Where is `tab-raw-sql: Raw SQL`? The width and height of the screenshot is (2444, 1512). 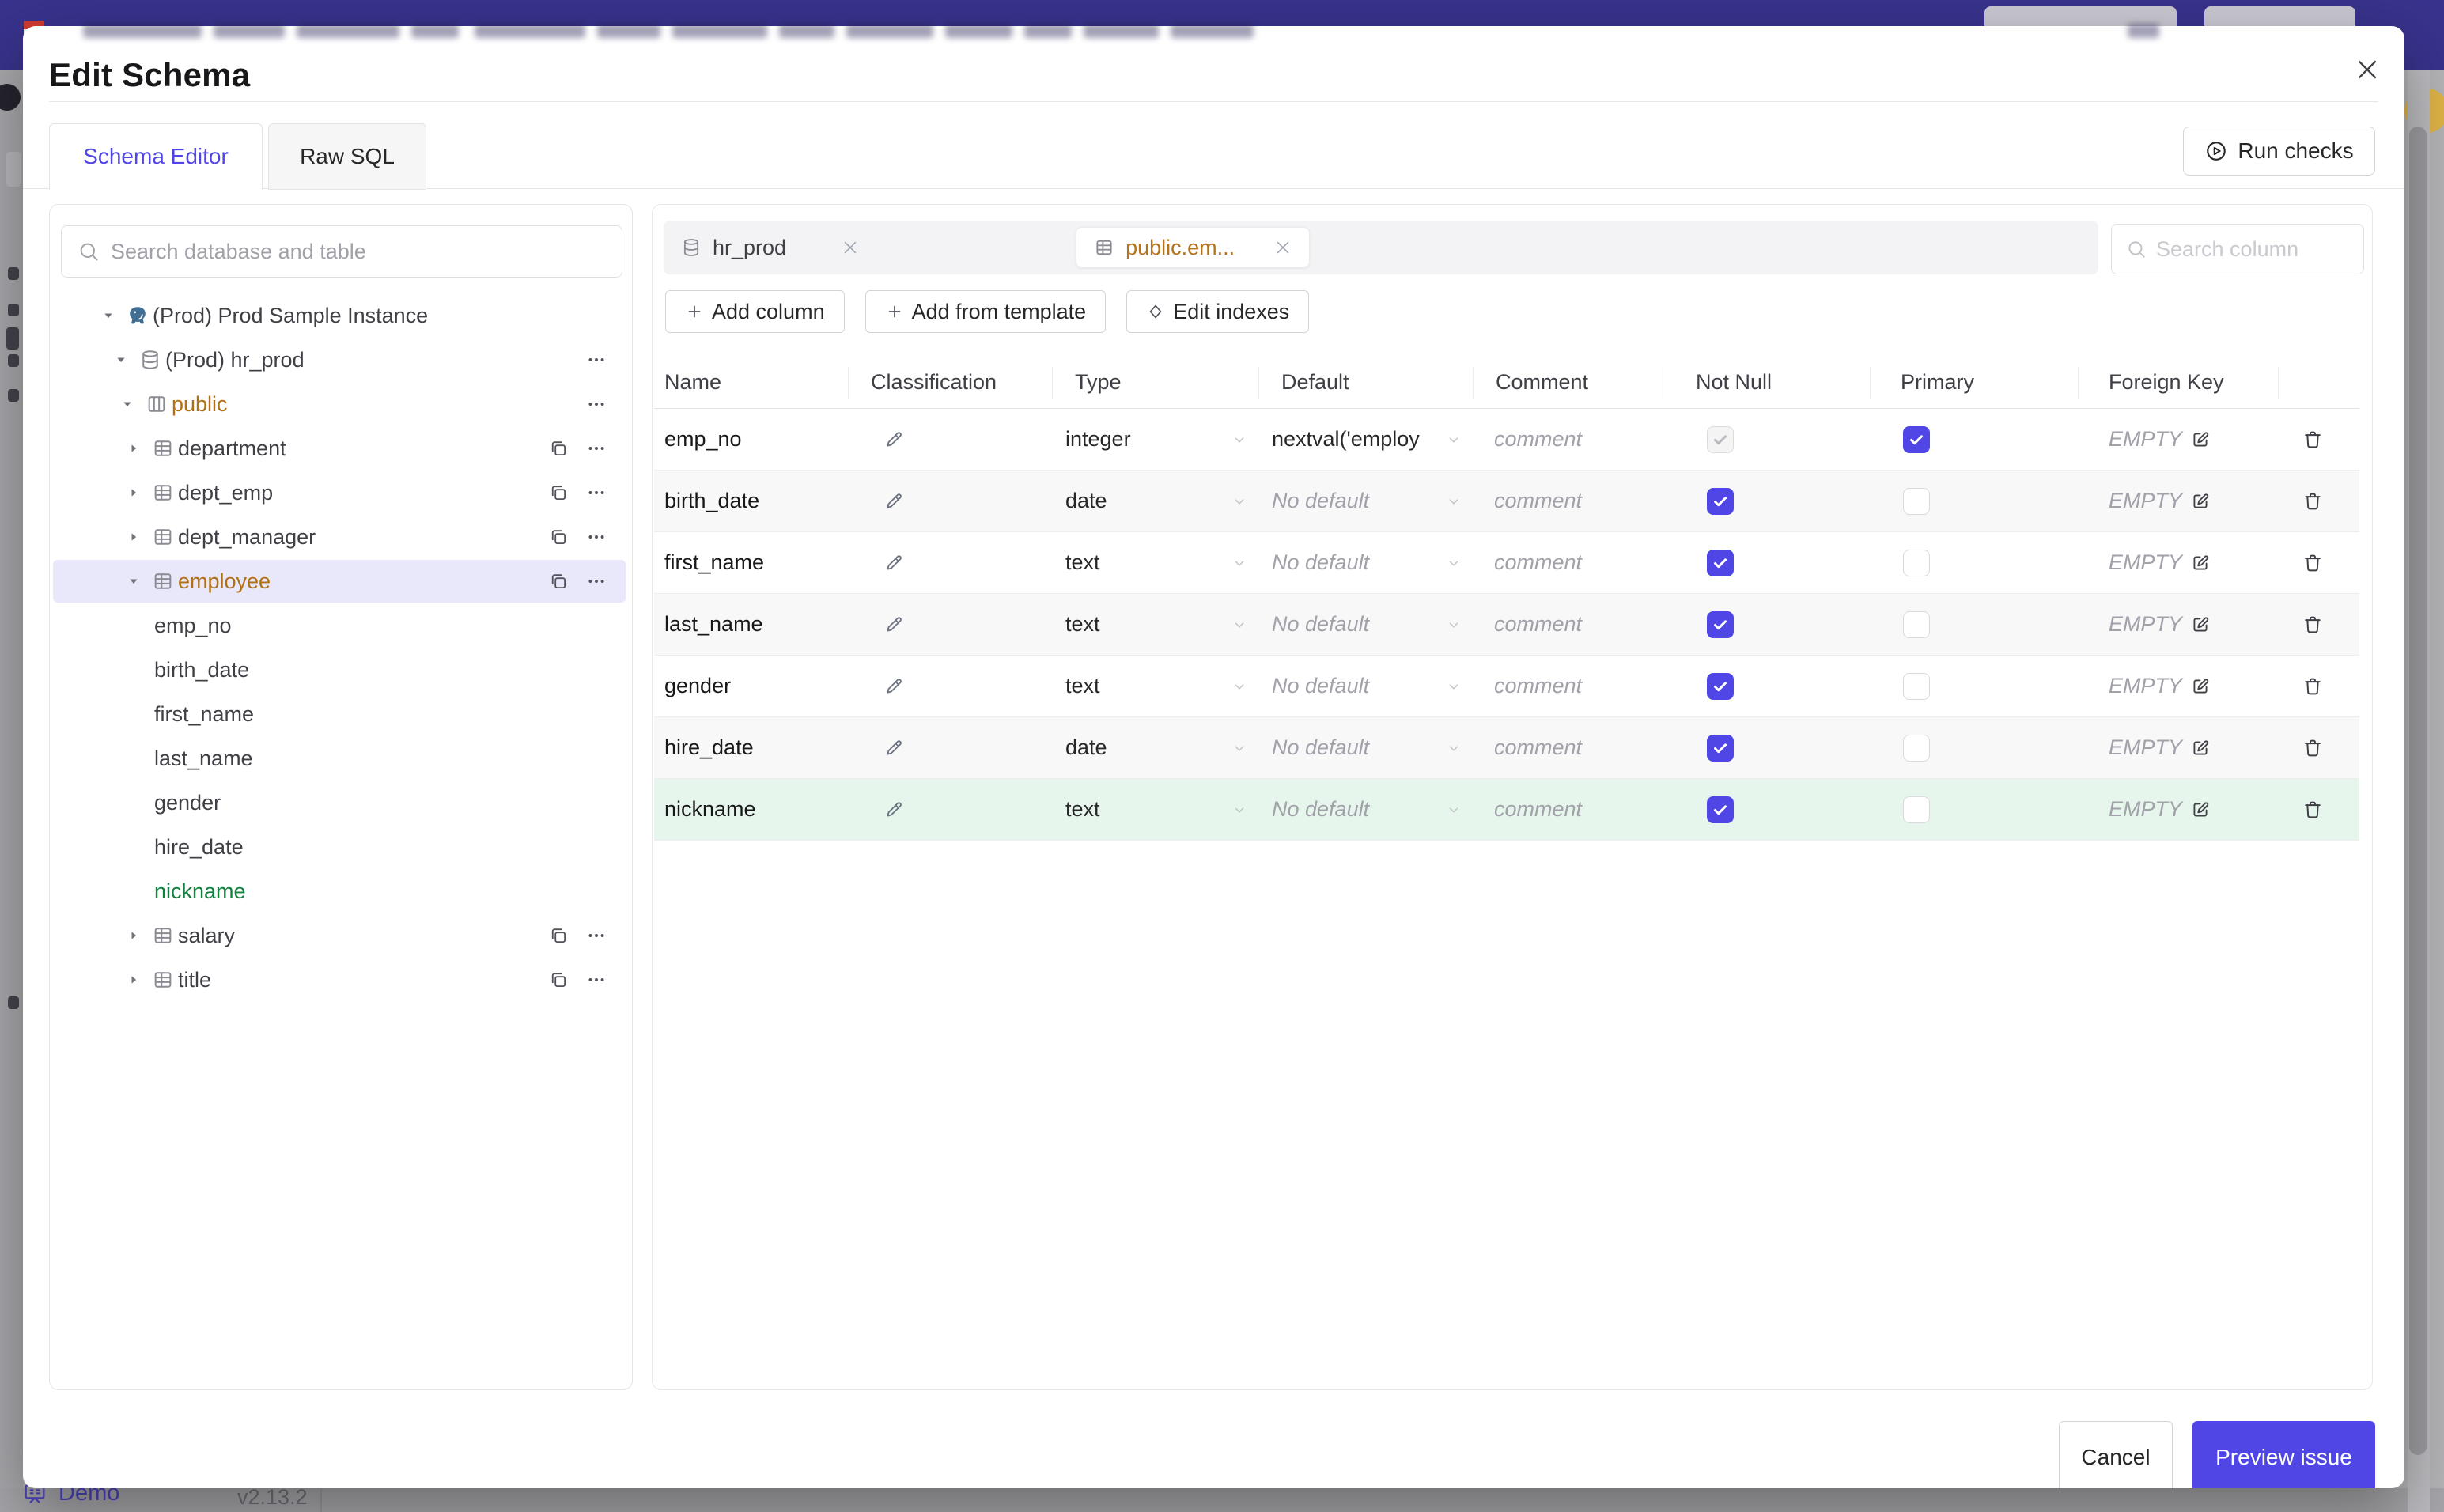 tab-raw-sql: Raw SQL is located at coordinates (347, 156).